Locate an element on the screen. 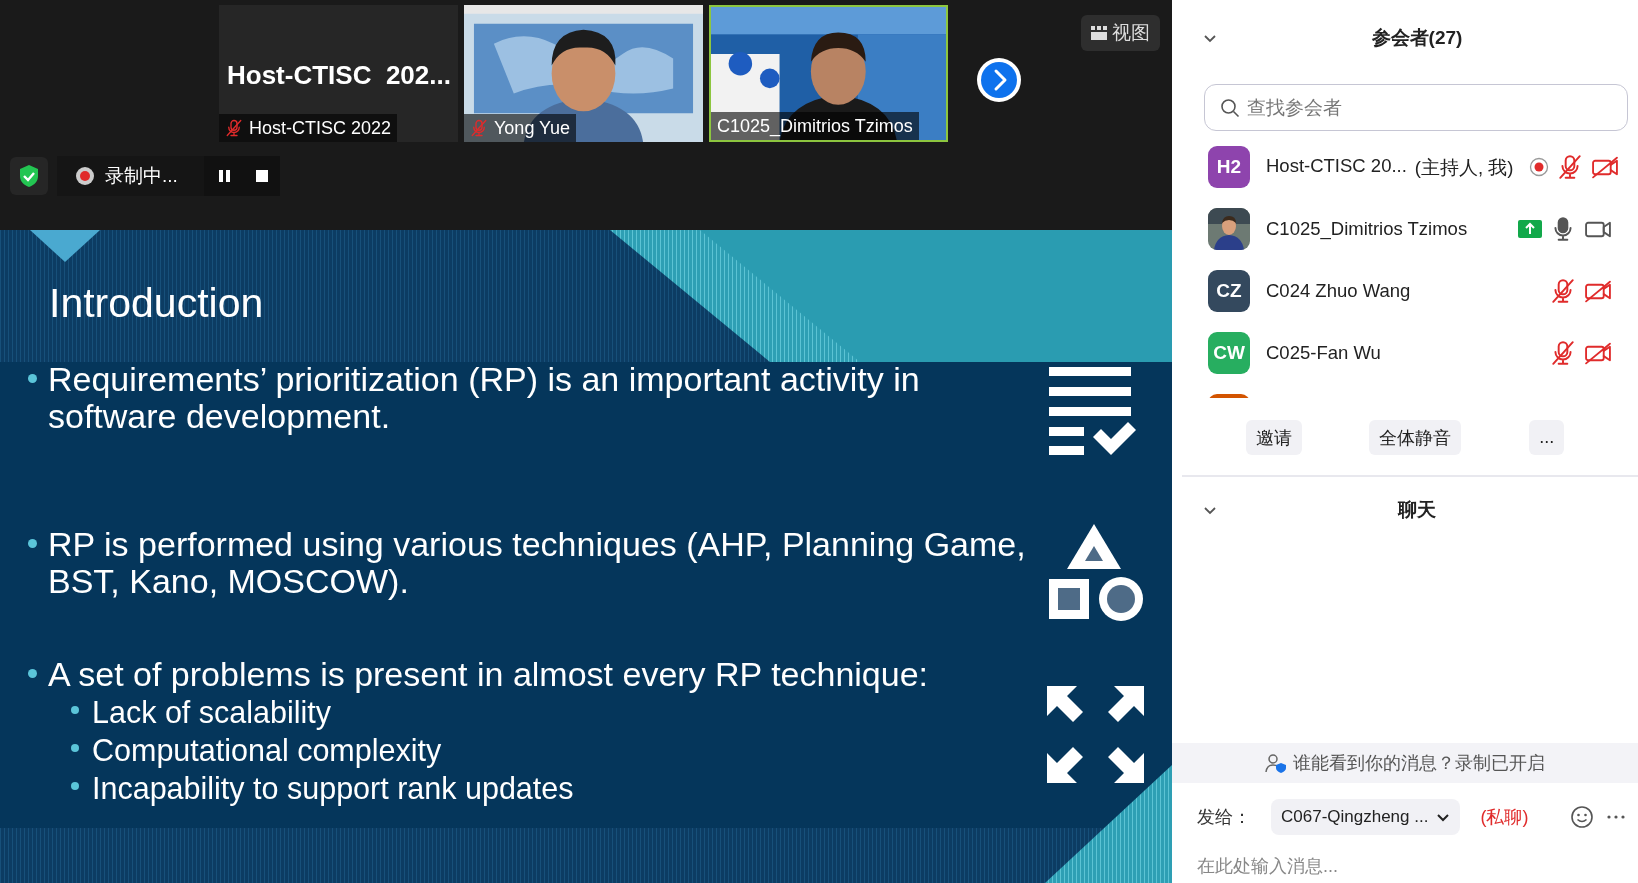 The width and height of the screenshot is (1638, 883). search-icon is located at coordinates (1230, 108).